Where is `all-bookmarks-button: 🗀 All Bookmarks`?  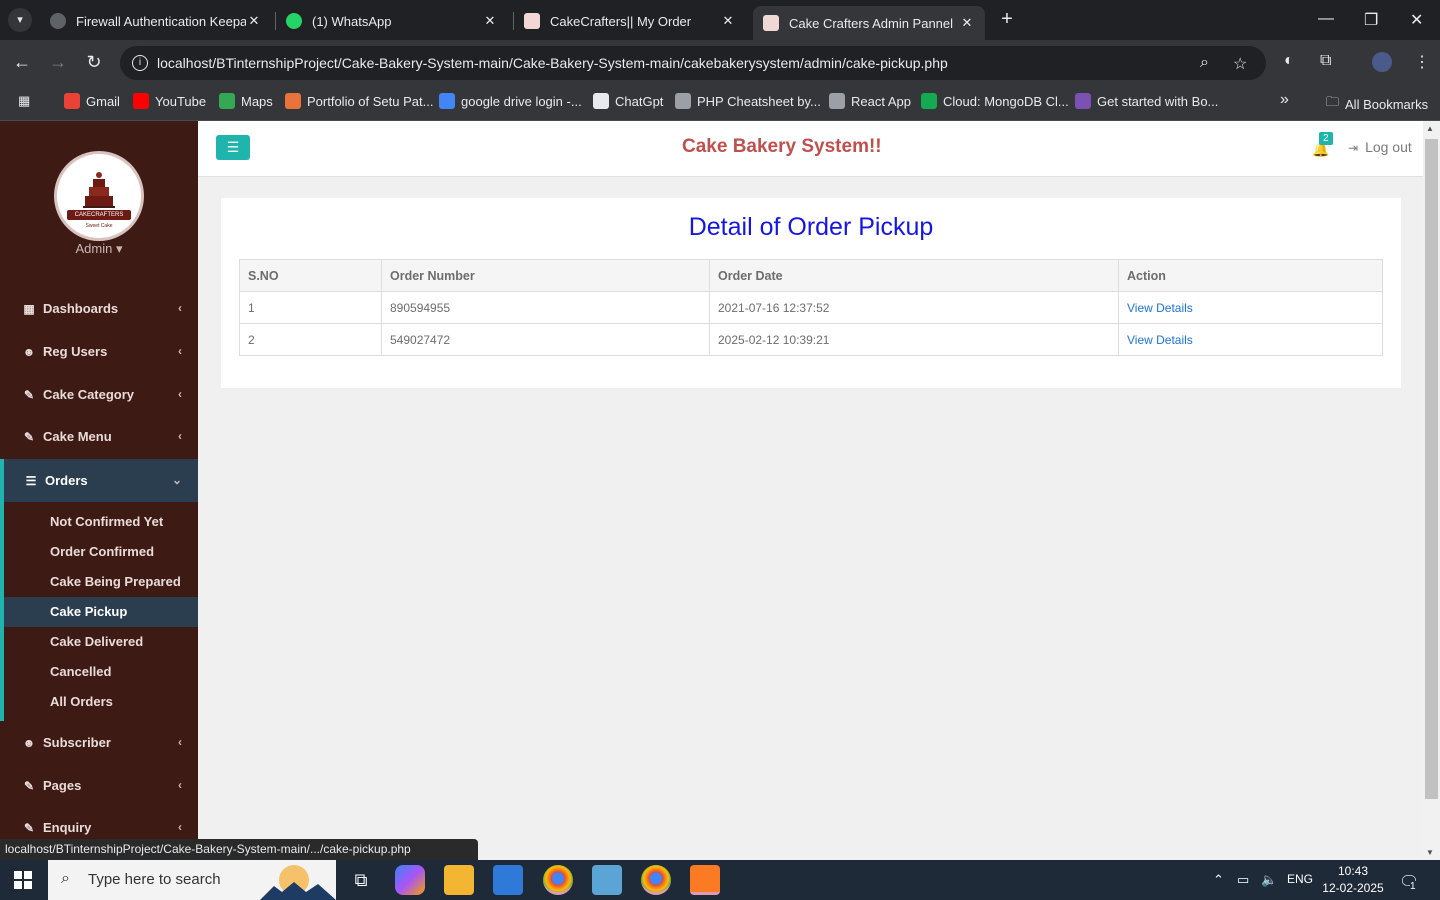 all-bookmarks-button: 🗀 All Bookmarks is located at coordinates (1377, 104).